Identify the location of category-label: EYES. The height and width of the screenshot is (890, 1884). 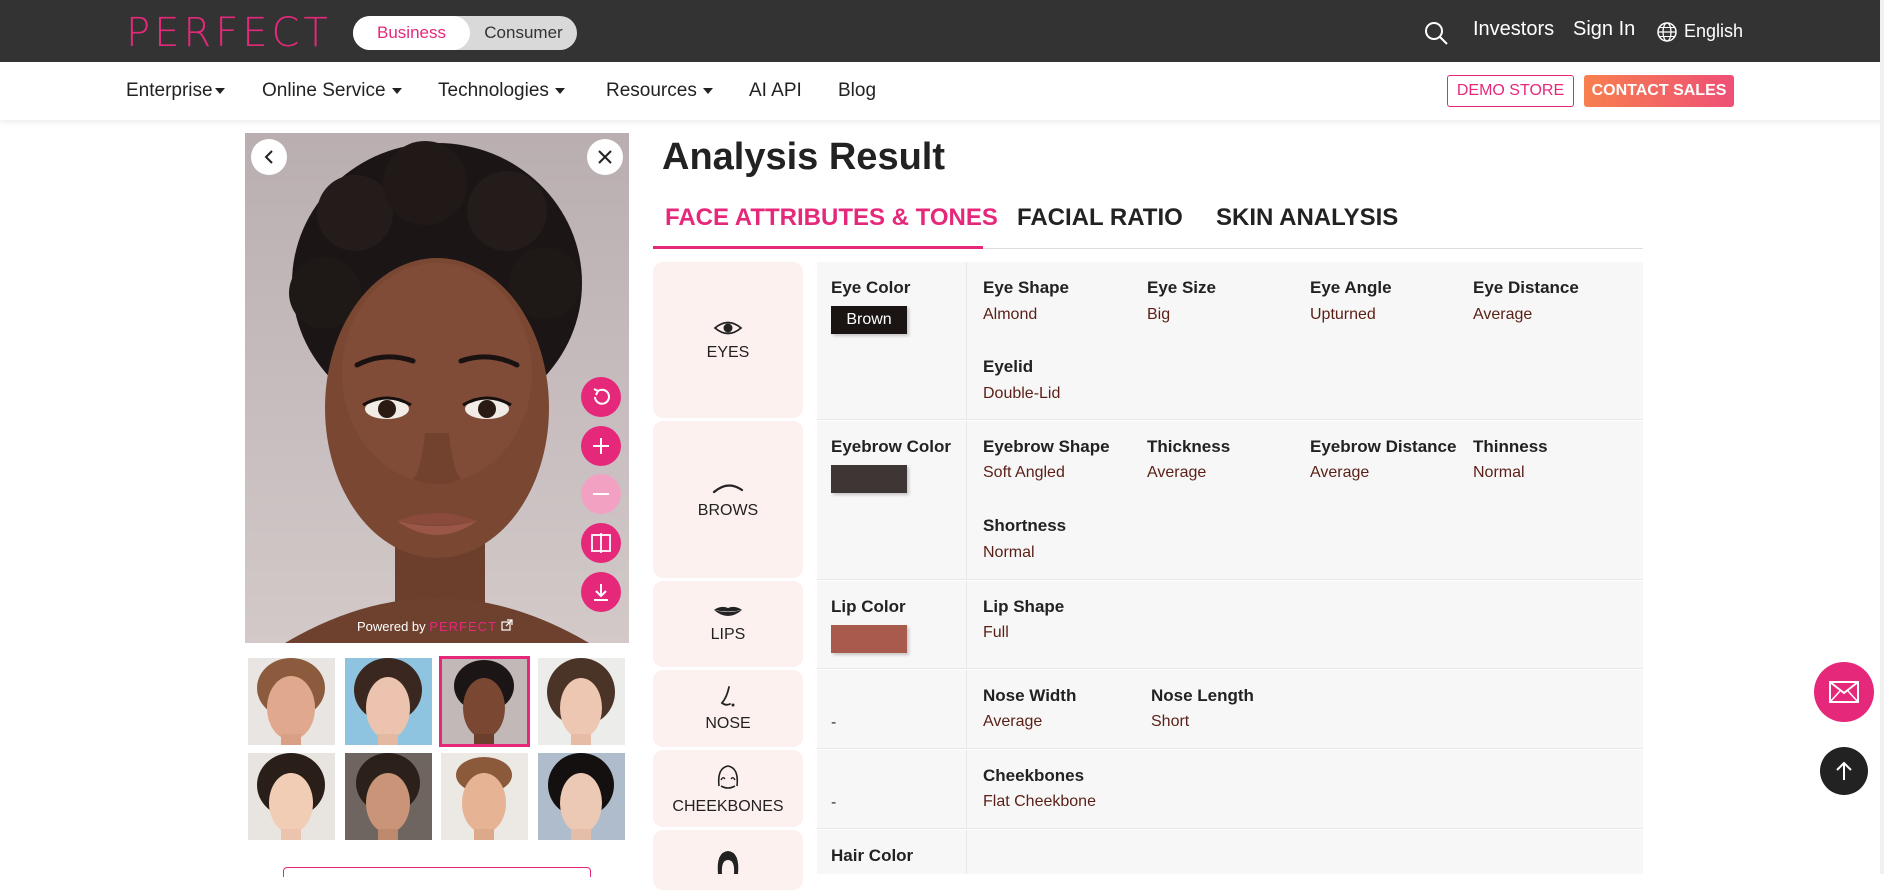
(728, 352).